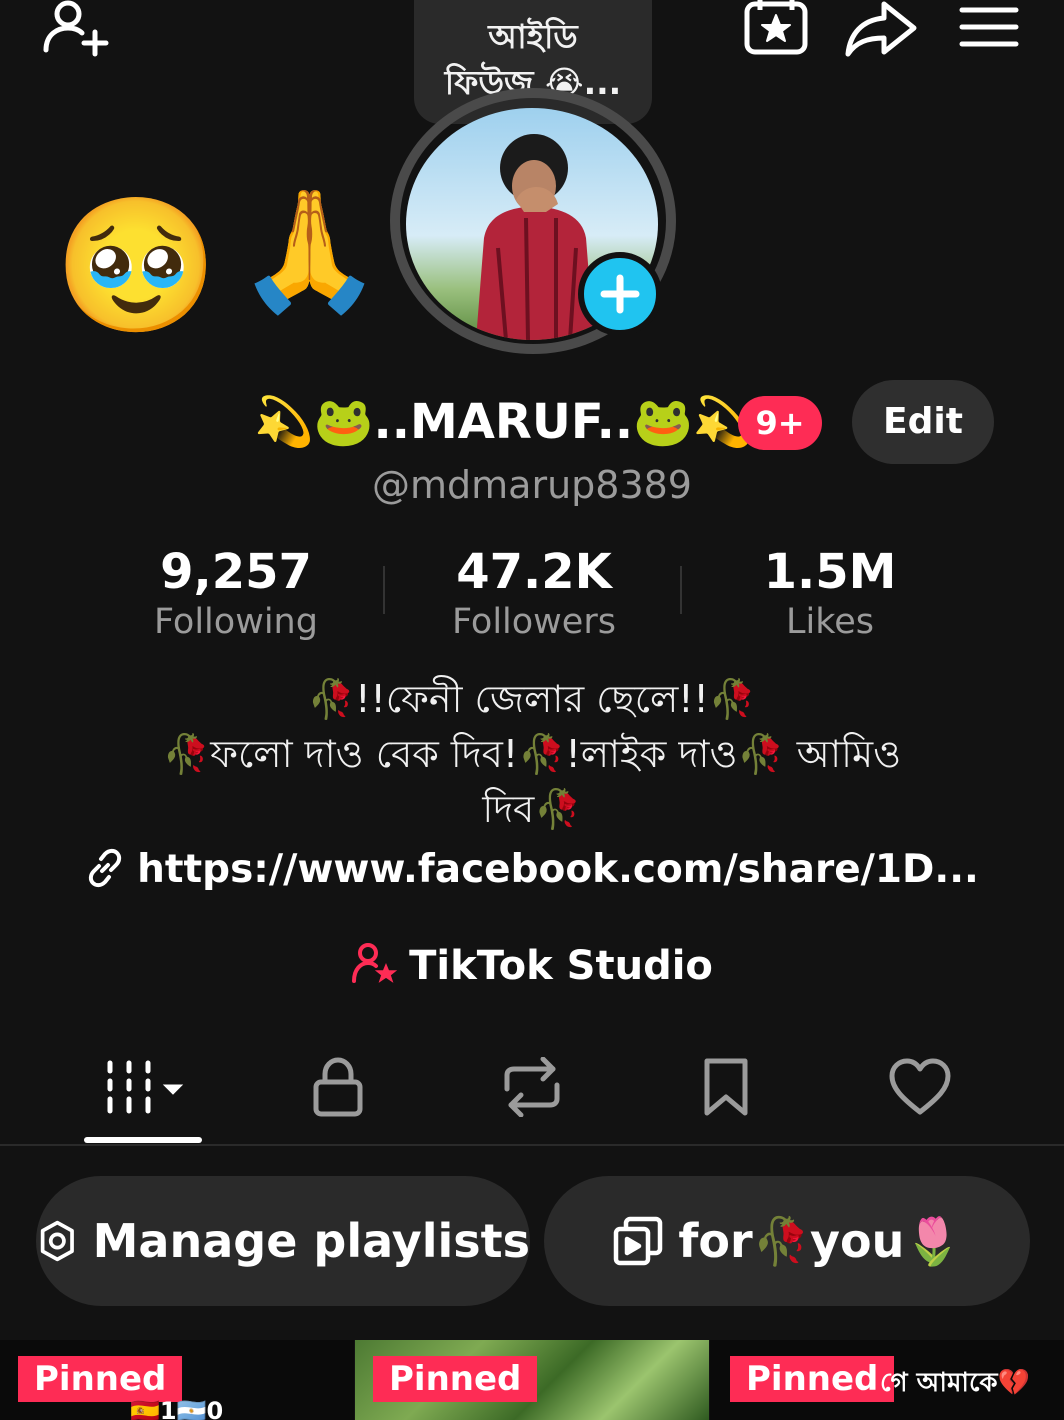 This screenshot has height=1420, width=1064. What do you see at coordinates (532, 809) in the screenshot?
I see `bio-line-3: দিব🥀` at bounding box center [532, 809].